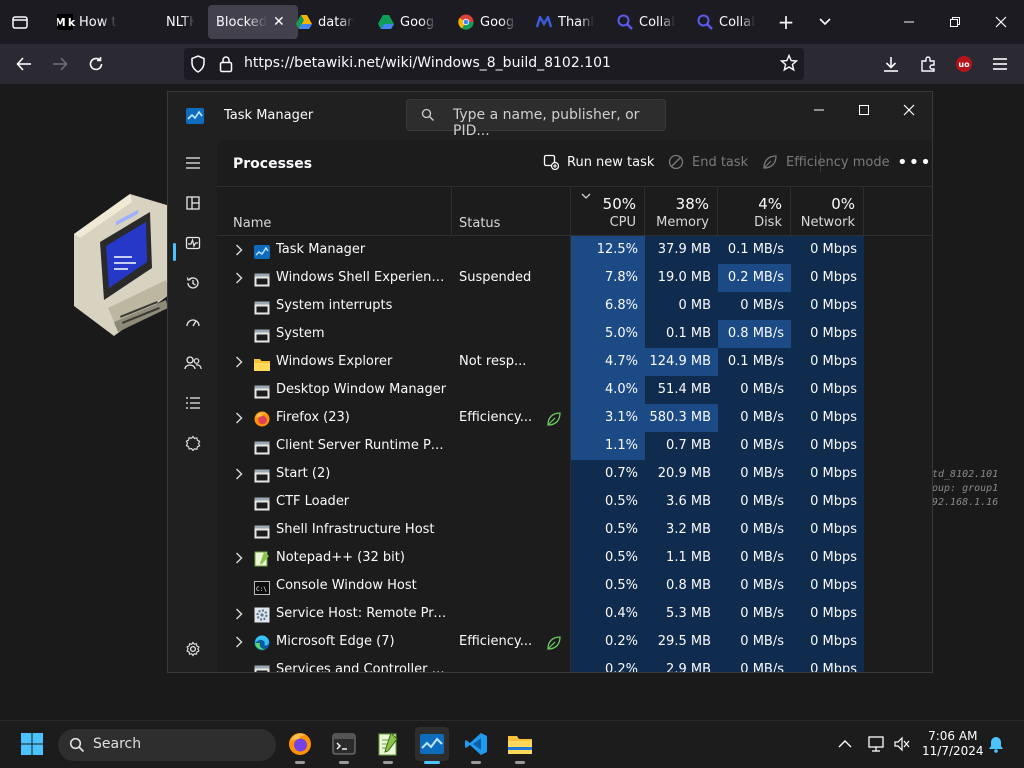  Describe the element at coordinates (344, 745) in the screenshot. I see `terminal-icon` at that location.